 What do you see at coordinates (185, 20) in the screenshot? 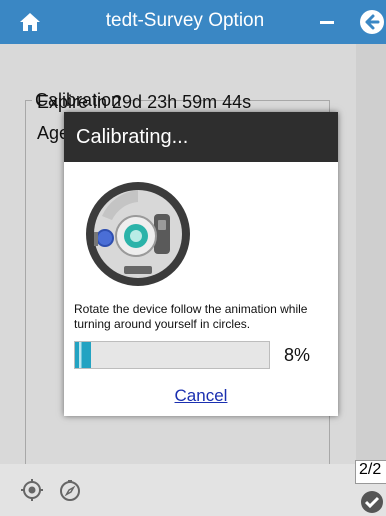
I see `app-title: tedt-Survey Option` at bounding box center [185, 20].